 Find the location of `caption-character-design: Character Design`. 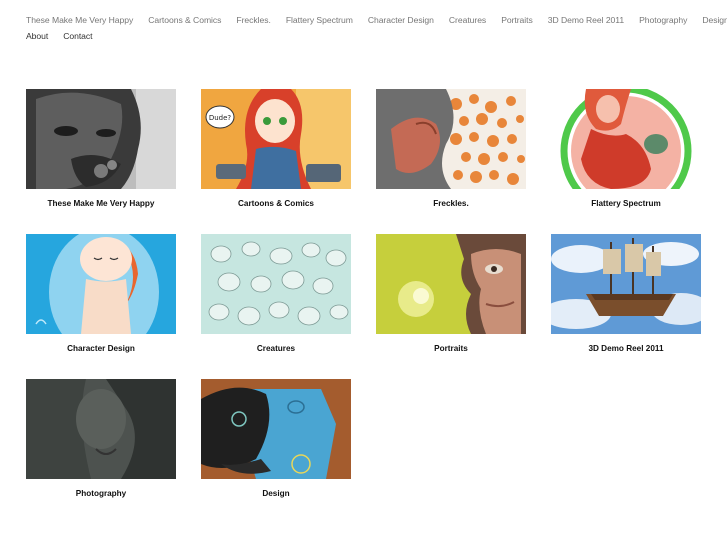

caption-character-design: Character Design is located at coordinates (101, 348).